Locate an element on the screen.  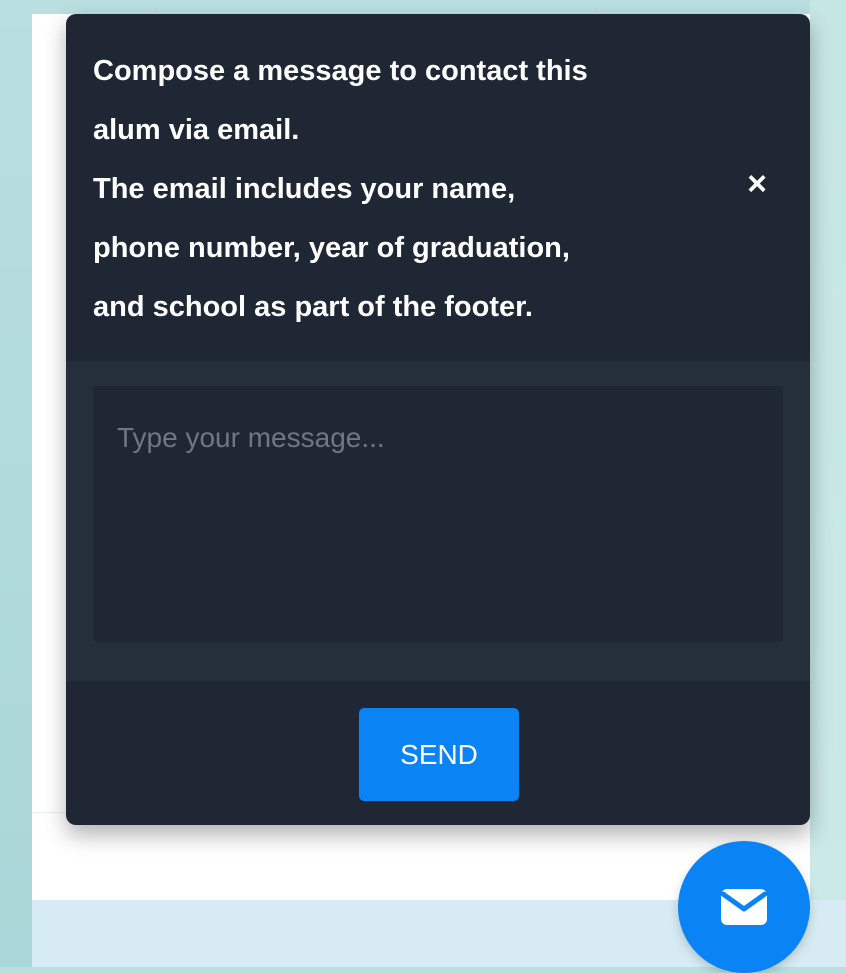
popup-message-line: and school as part of the footer. is located at coordinates (313, 307).